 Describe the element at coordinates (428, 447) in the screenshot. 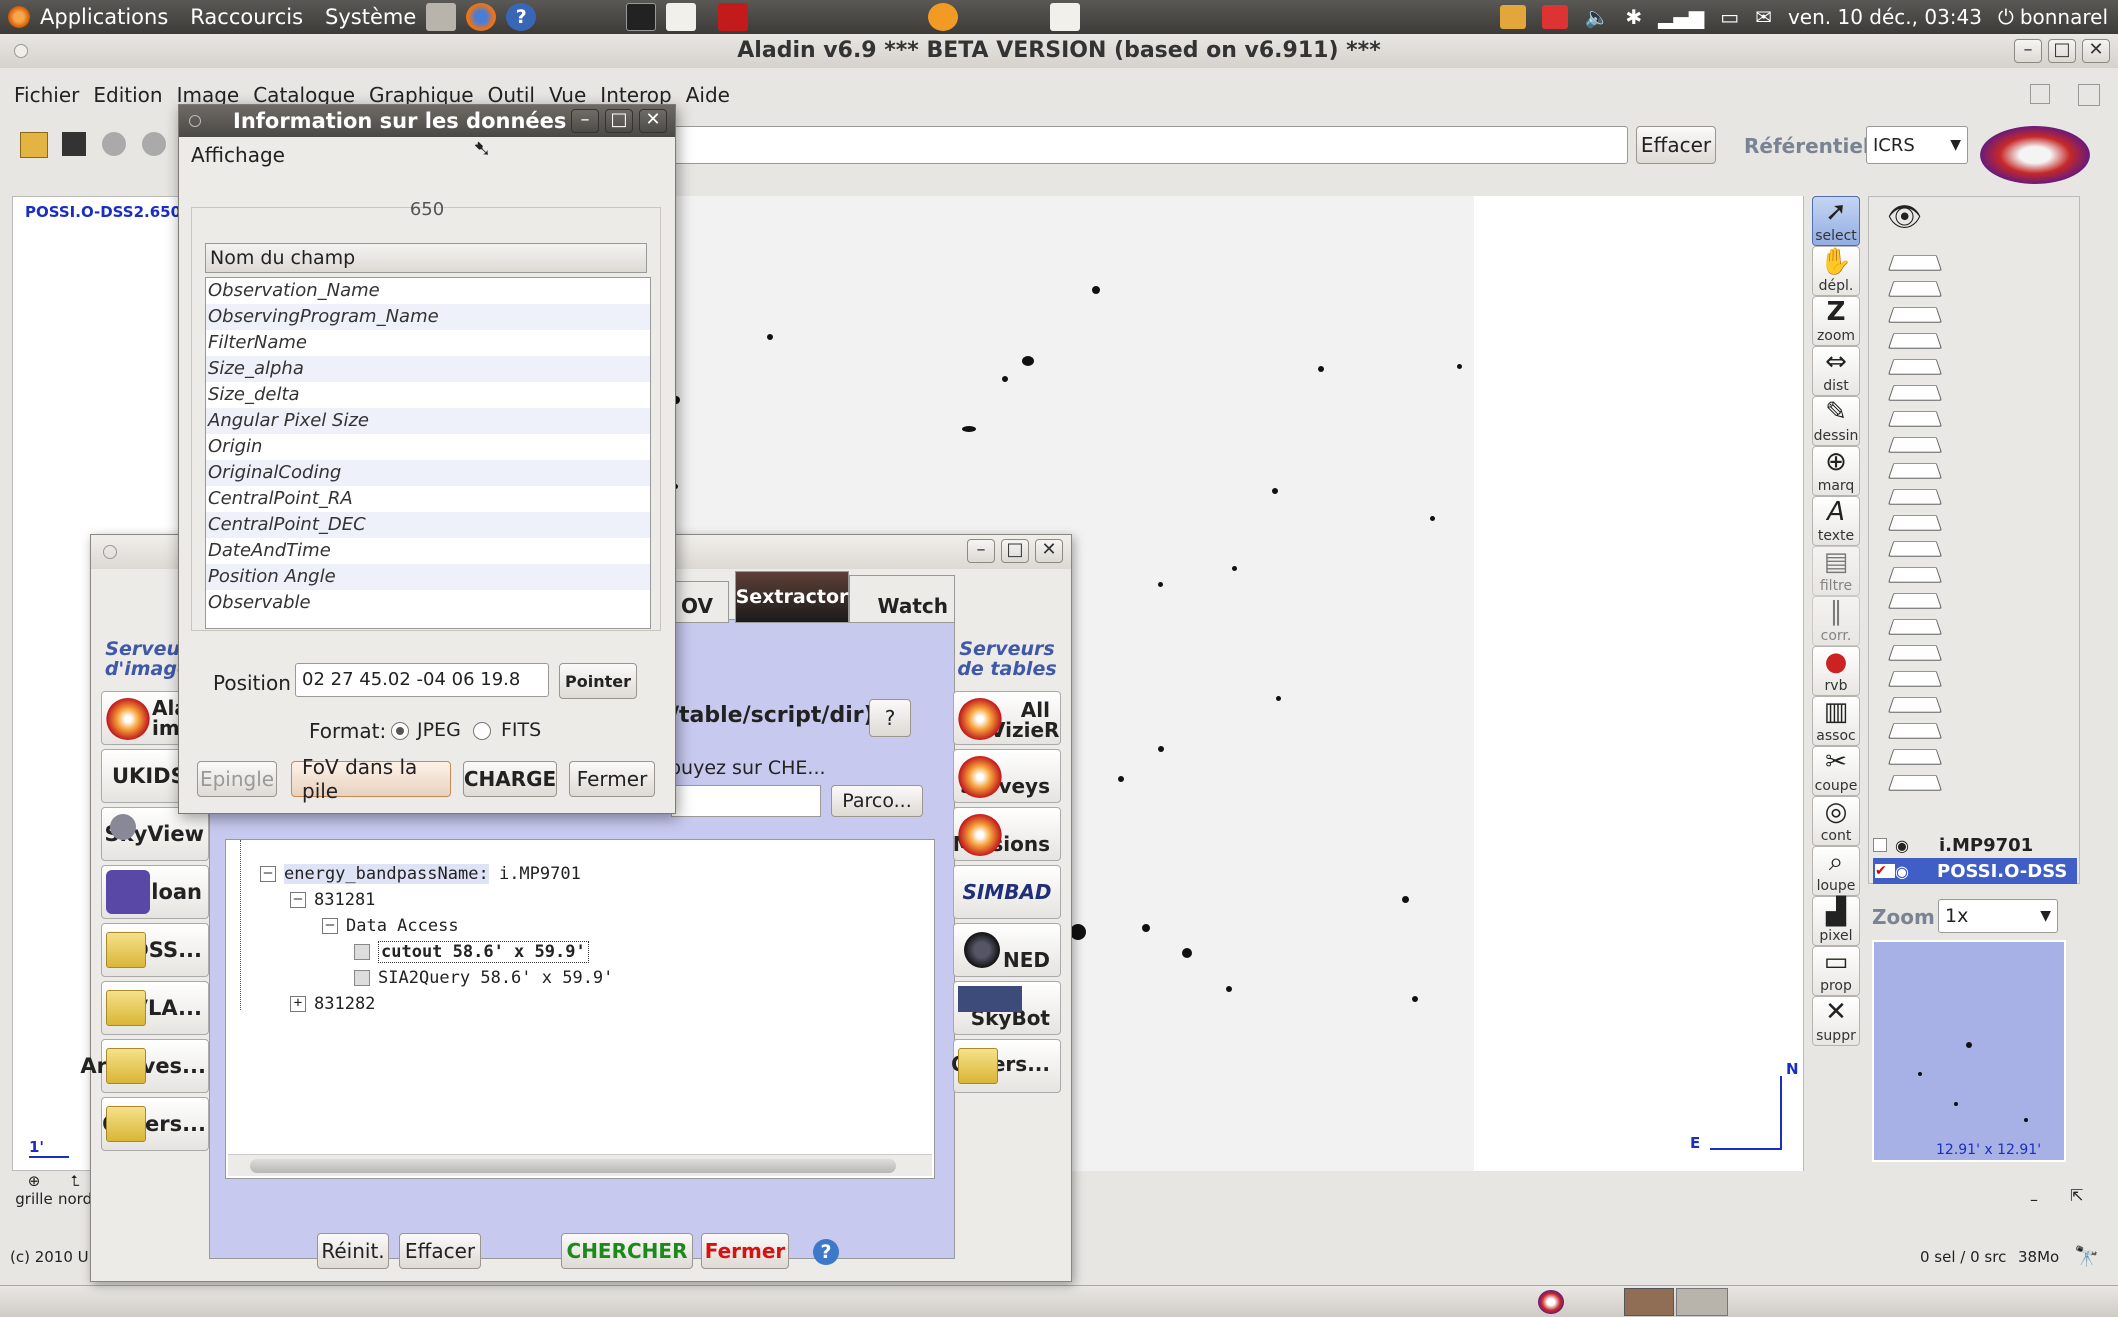

I see `field-item: Origin` at that location.